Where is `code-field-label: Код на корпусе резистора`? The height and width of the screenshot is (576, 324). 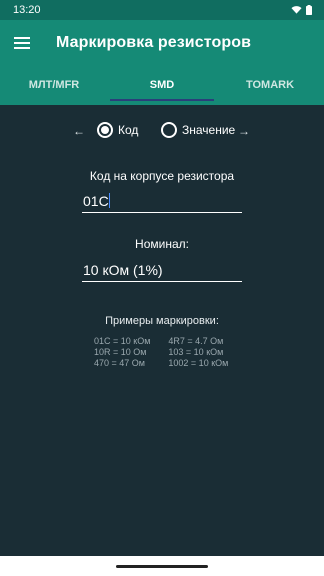 code-field-label: Код на корпусе резистора is located at coordinates (162, 176).